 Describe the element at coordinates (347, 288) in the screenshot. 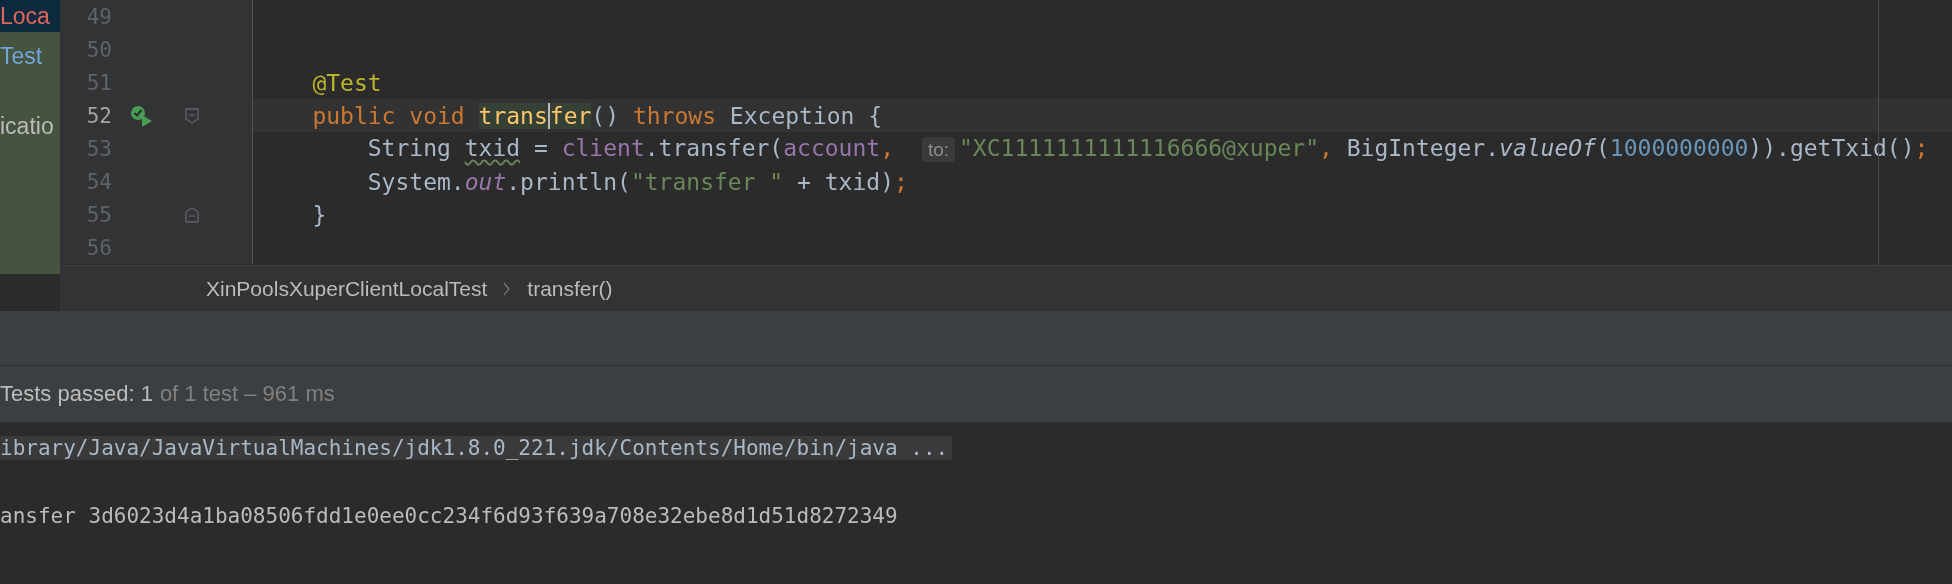

I see `breadcrumb-item: XinPoolsXuperClientLocalTest` at that location.